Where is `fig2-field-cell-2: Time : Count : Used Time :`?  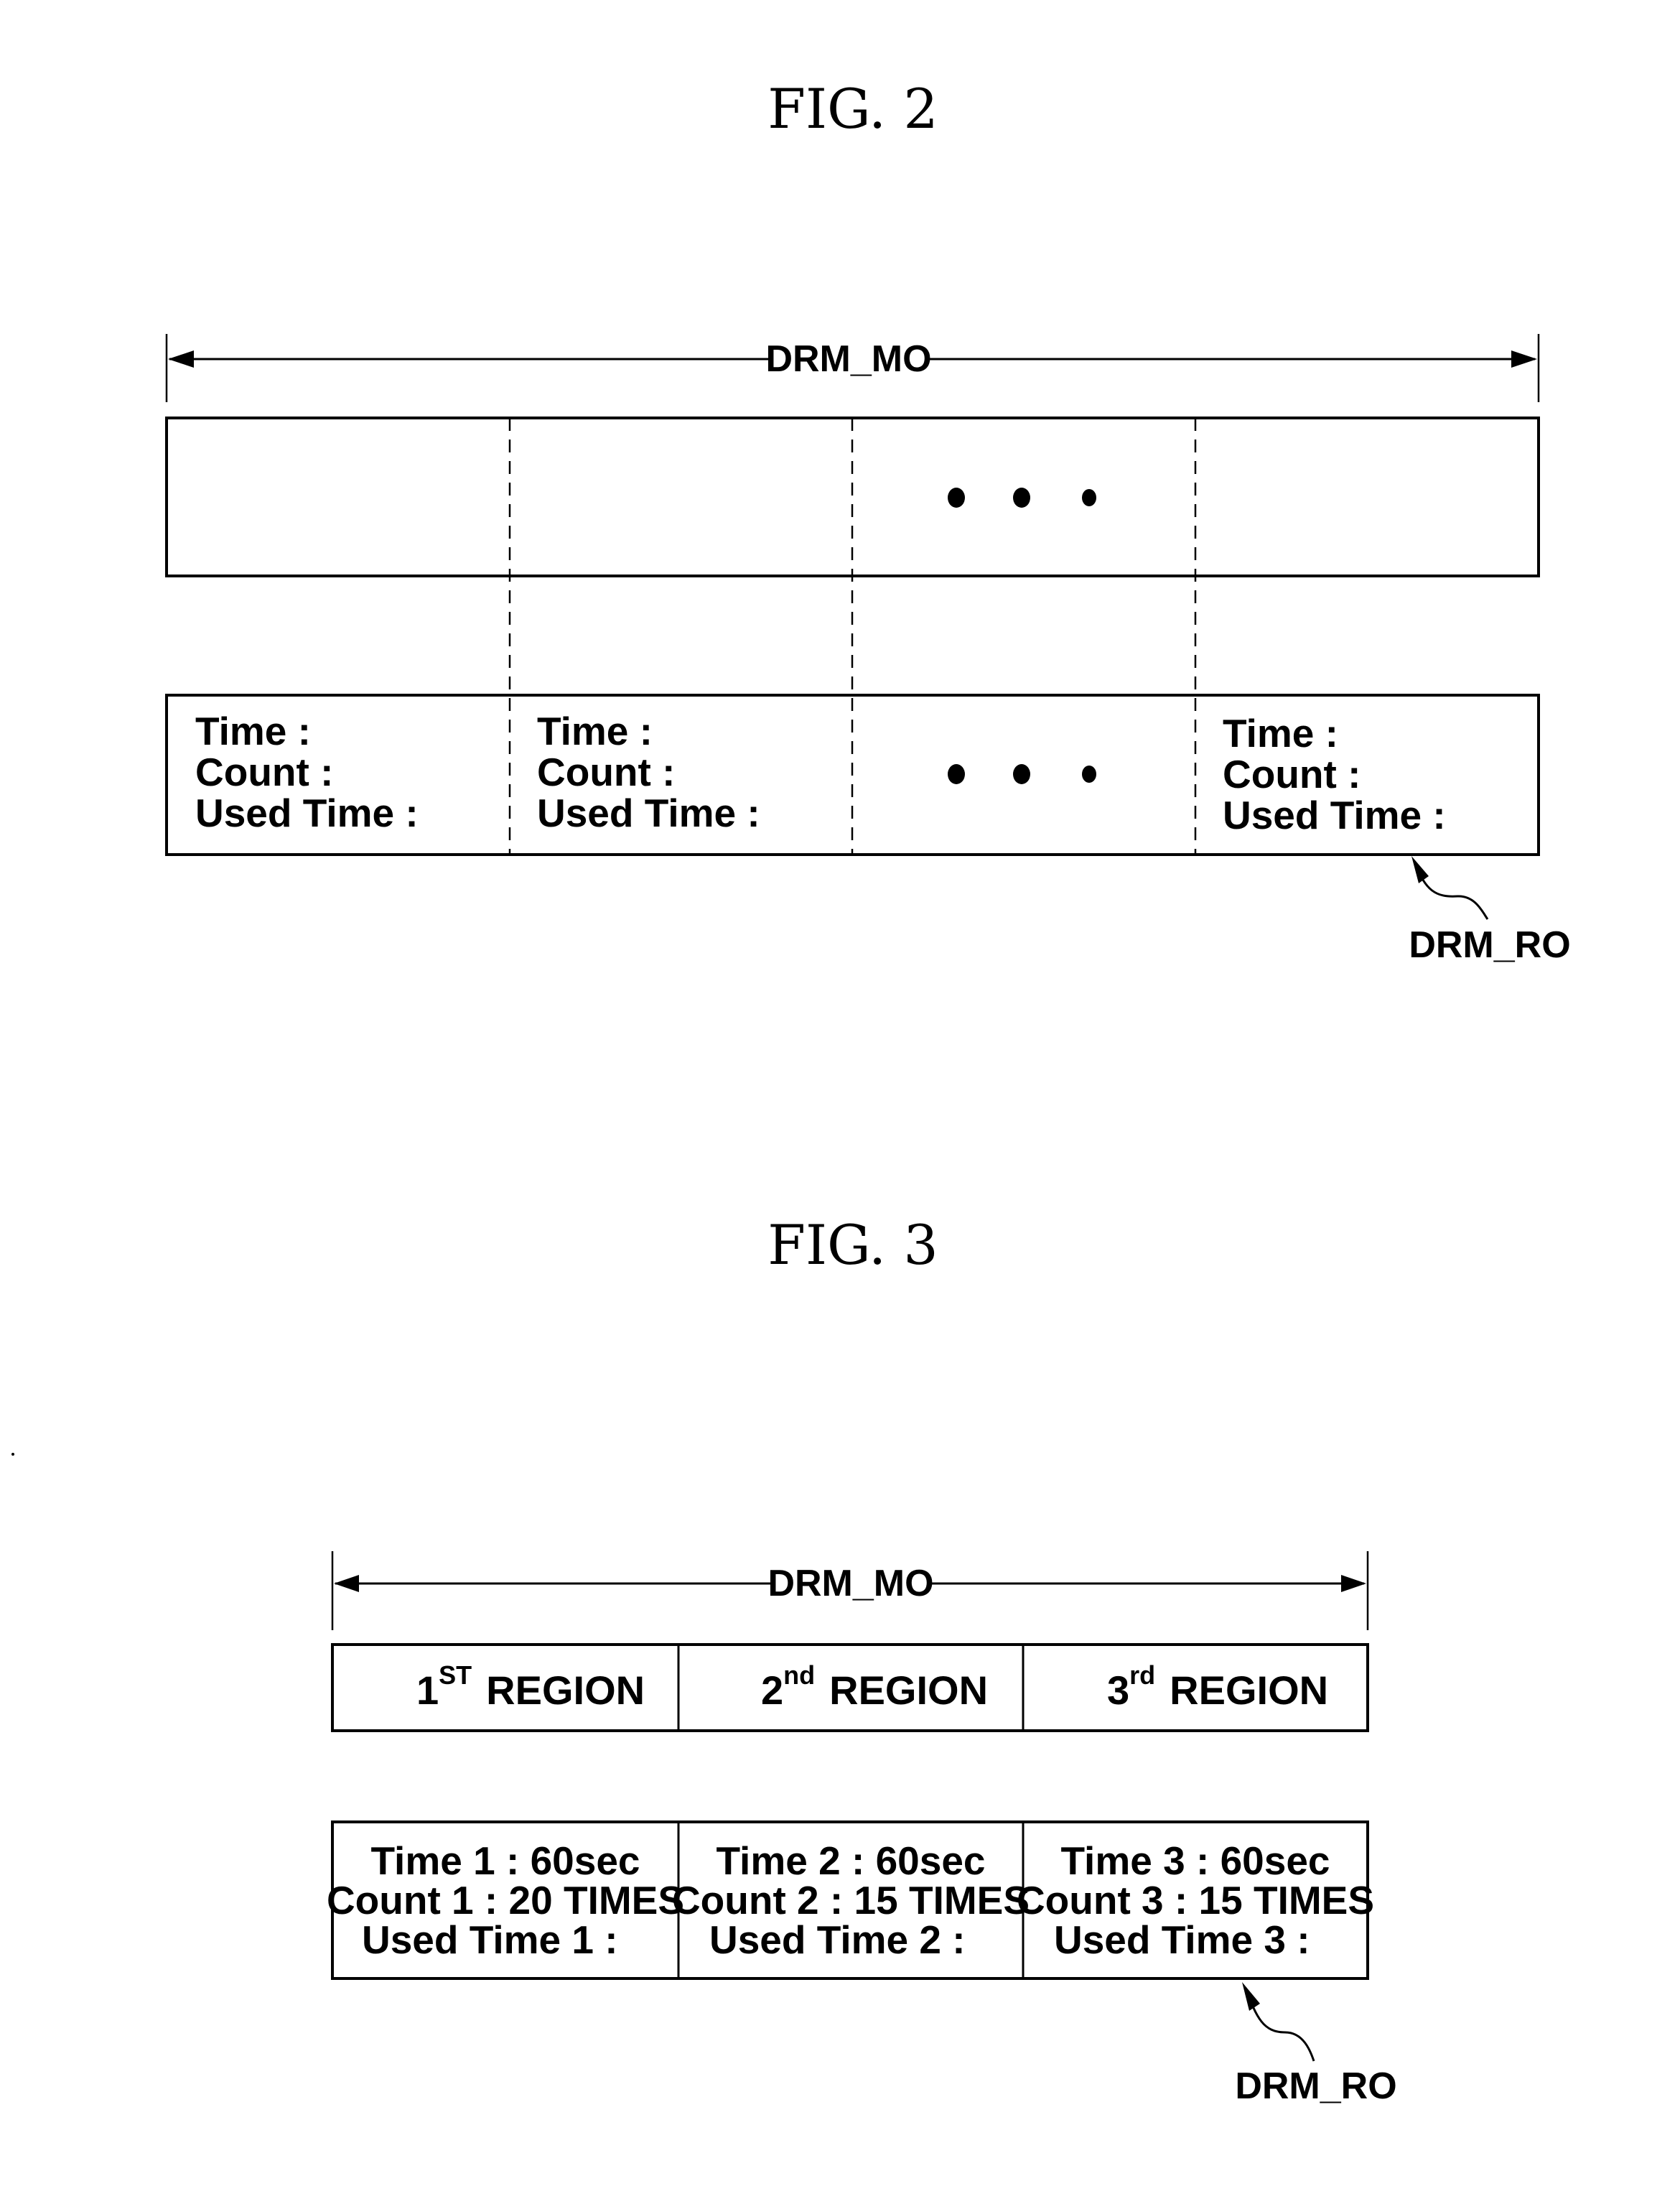
fig2-field-cell-2: Time : Count : Used Time : is located at coordinates (648, 772).